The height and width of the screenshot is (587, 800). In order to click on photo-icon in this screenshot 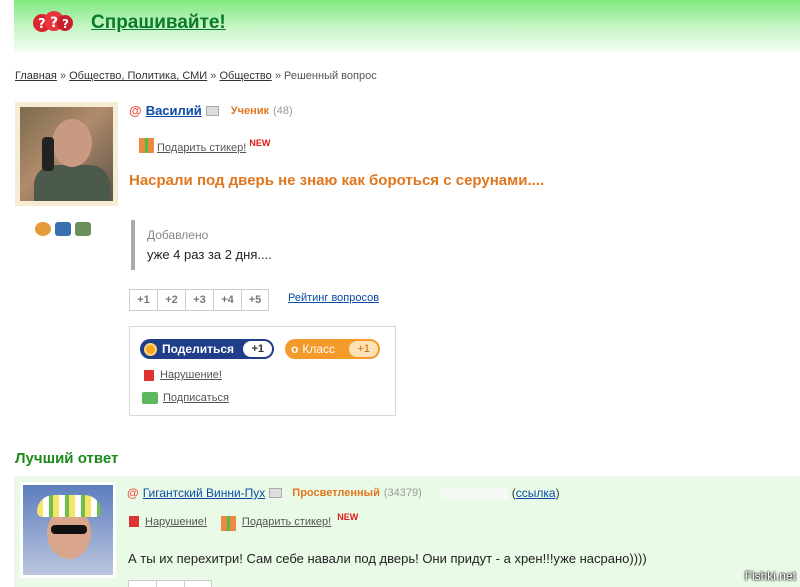, I will do `click(63, 229)`.